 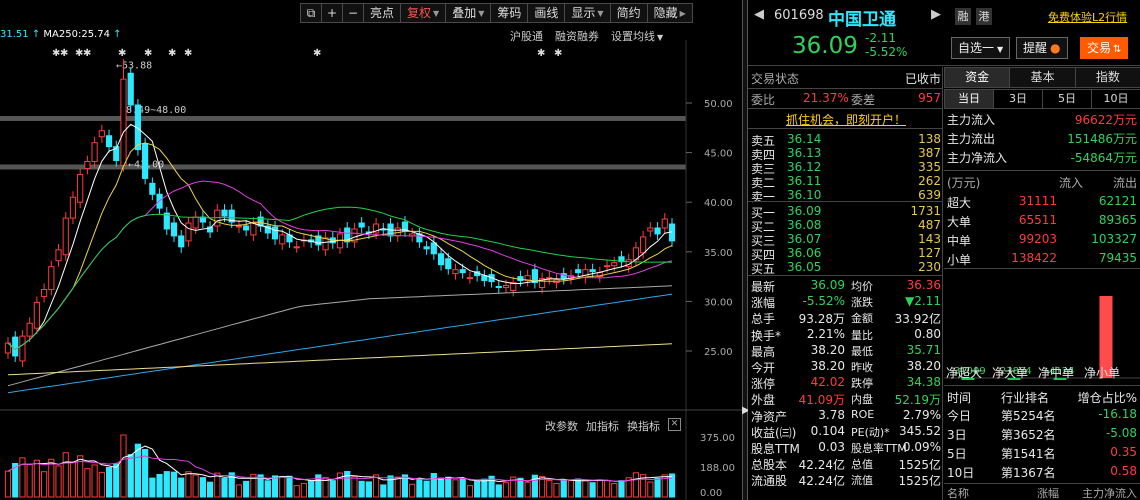 What do you see at coordinates (846, 268) in the screenshot?
I see `bid-level-row: 买五 36.05 230` at bounding box center [846, 268].